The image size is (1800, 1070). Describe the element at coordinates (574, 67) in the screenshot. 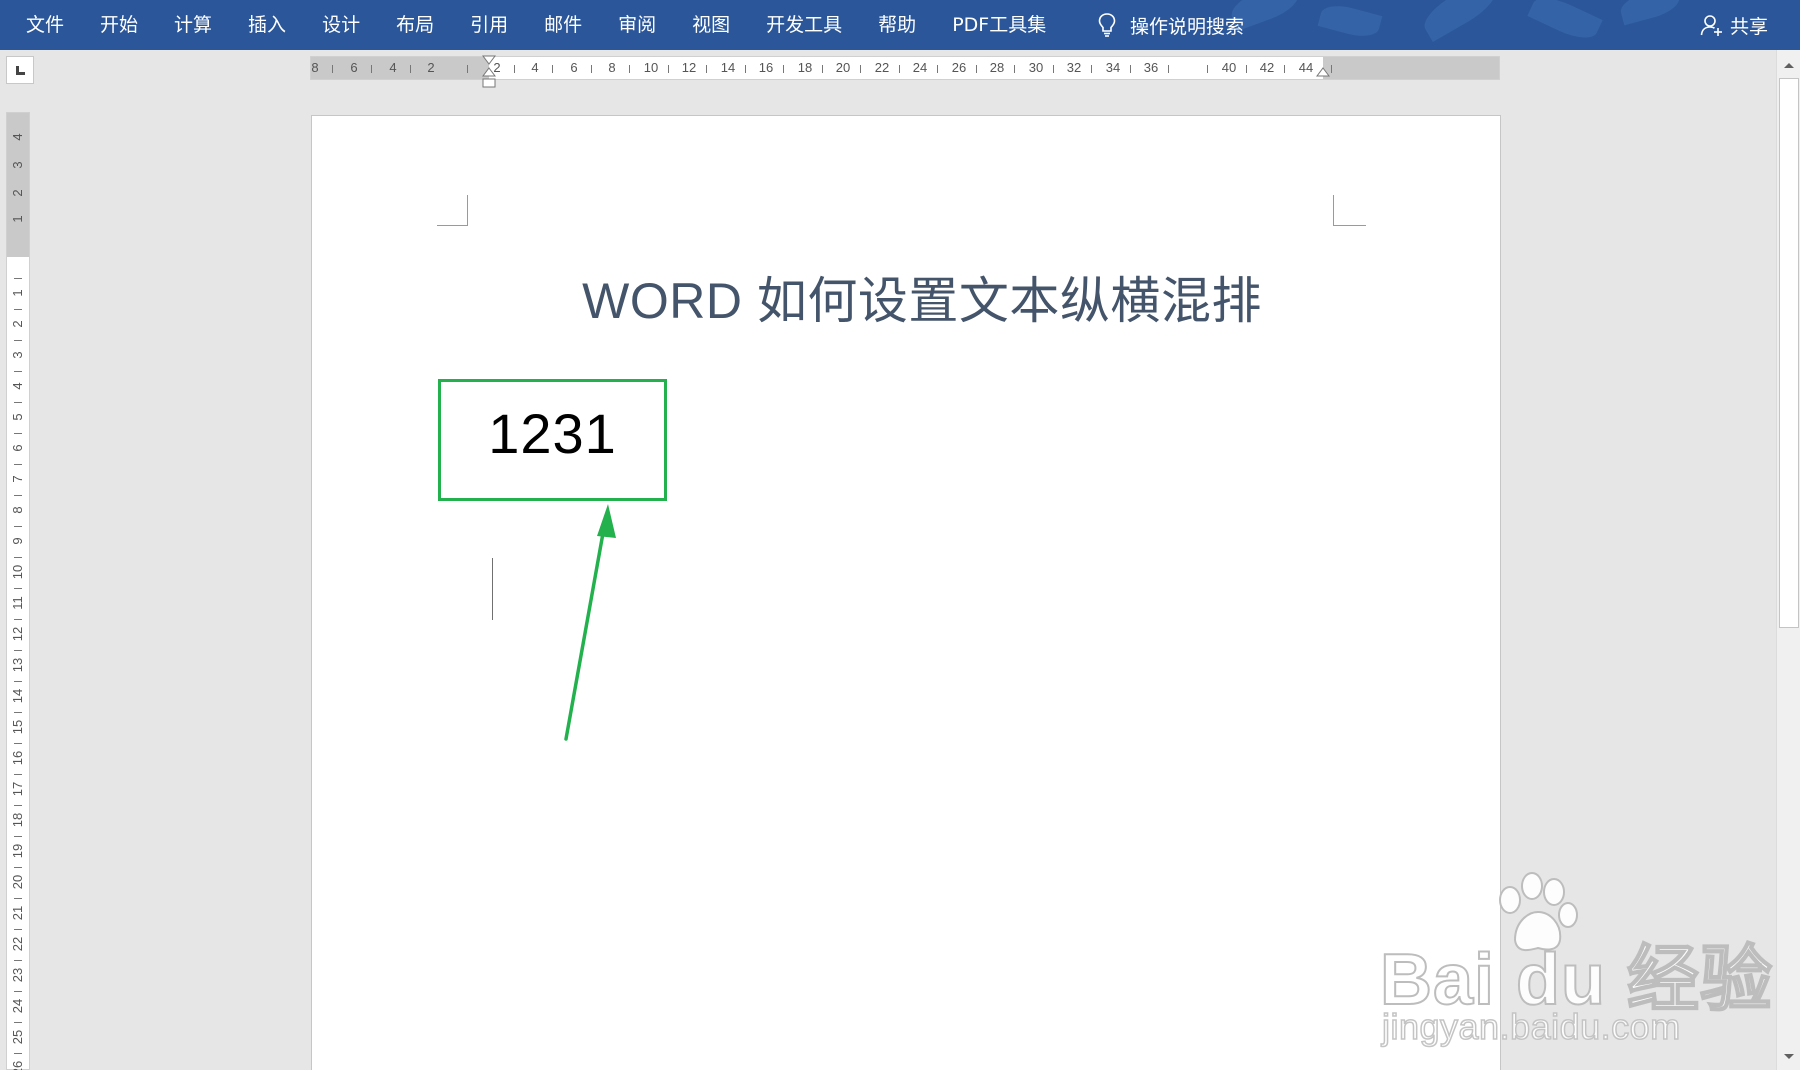

I see `ruler-label: 6` at that location.